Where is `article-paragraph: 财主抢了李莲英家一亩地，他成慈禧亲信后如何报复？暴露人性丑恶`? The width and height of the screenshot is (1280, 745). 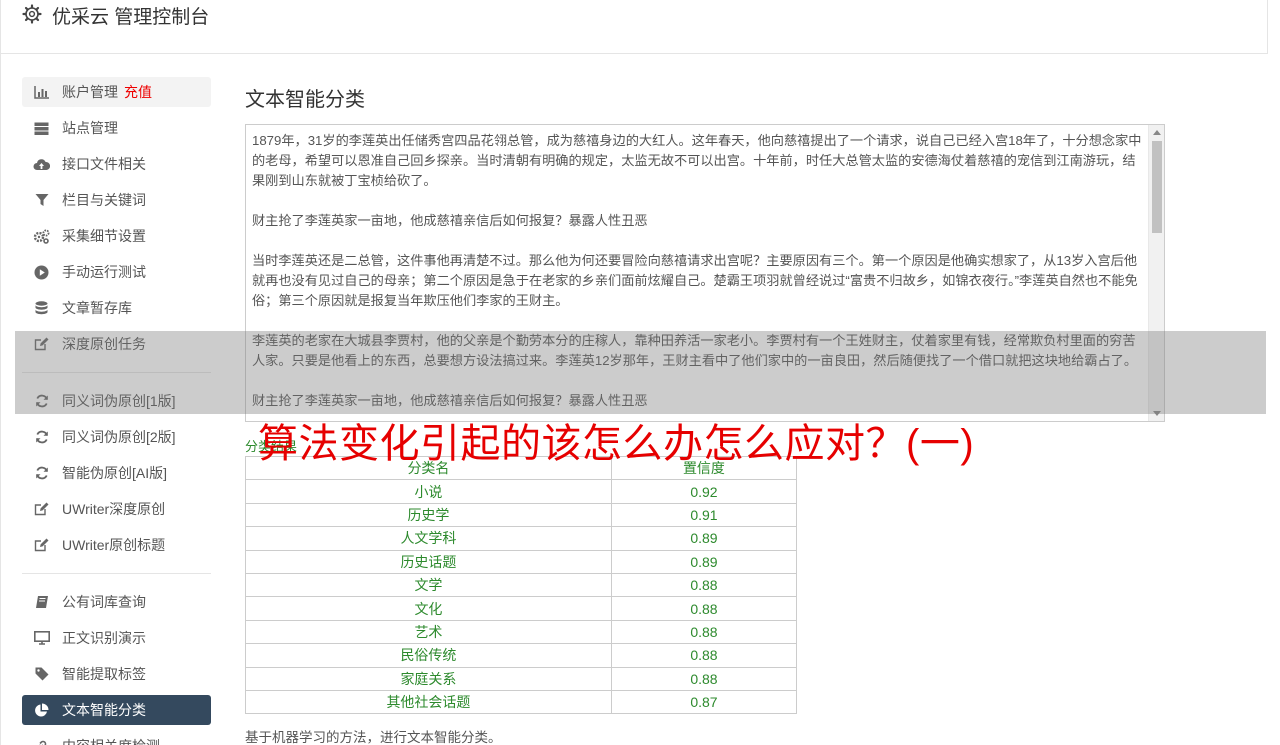 article-paragraph: 财主抢了李莲英家一亩地，他成慈禧亲信后如何报复？暴露人性丑恶 is located at coordinates (450, 220).